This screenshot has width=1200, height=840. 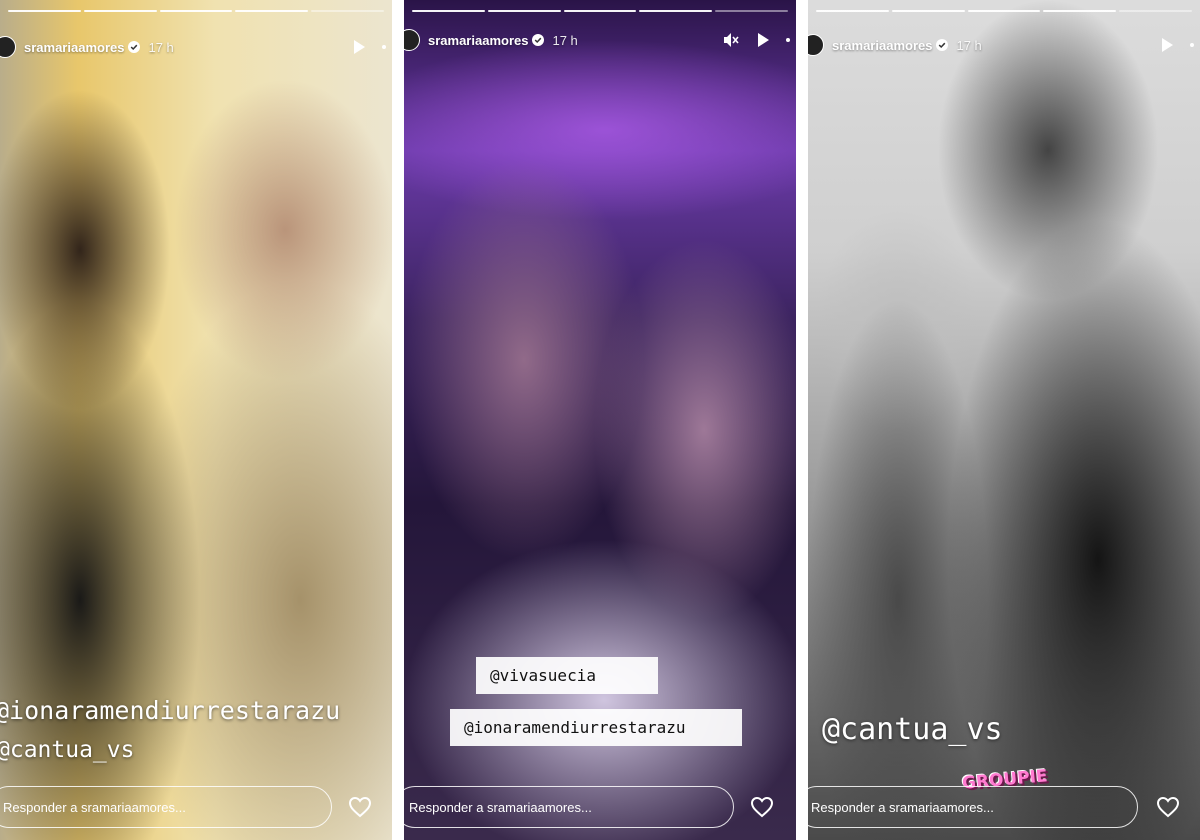 What do you see at coordinates (731, 40) in the screenshot?
I see `mute-icon` at bounding box center [731, 40].